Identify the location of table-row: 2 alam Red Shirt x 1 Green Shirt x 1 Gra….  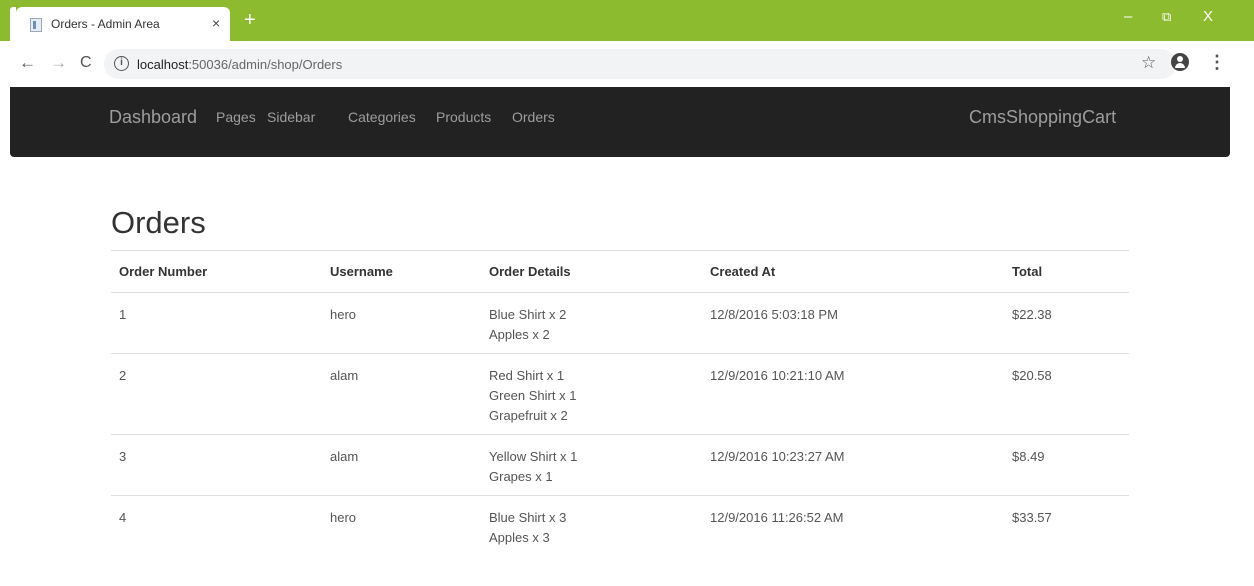
(620, 394).